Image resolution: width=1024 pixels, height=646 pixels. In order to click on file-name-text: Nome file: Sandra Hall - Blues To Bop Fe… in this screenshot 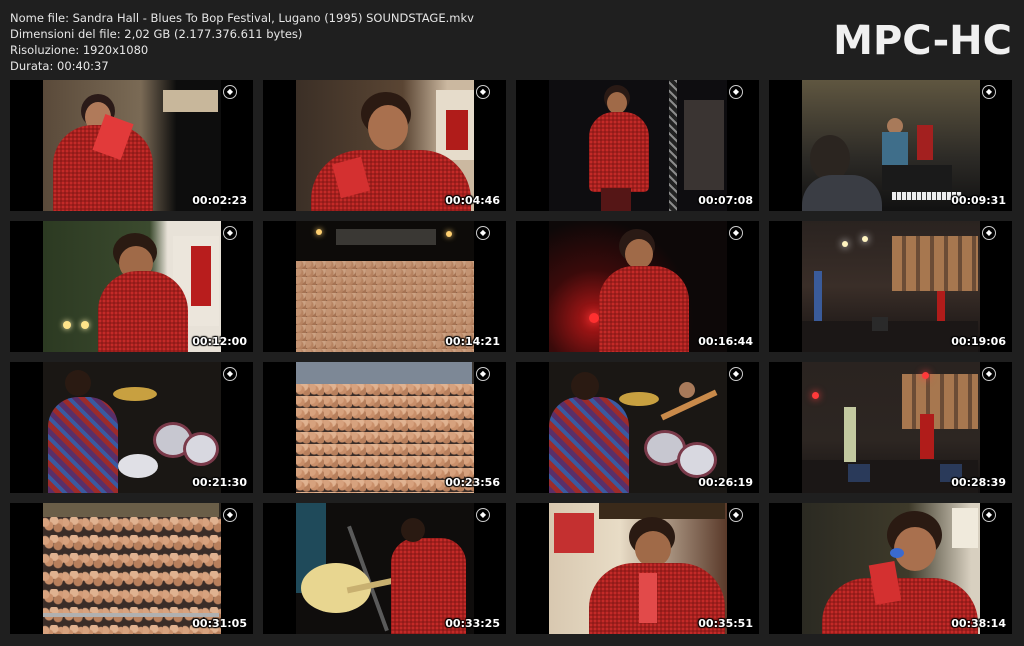, I will do `click(242, 18)`.